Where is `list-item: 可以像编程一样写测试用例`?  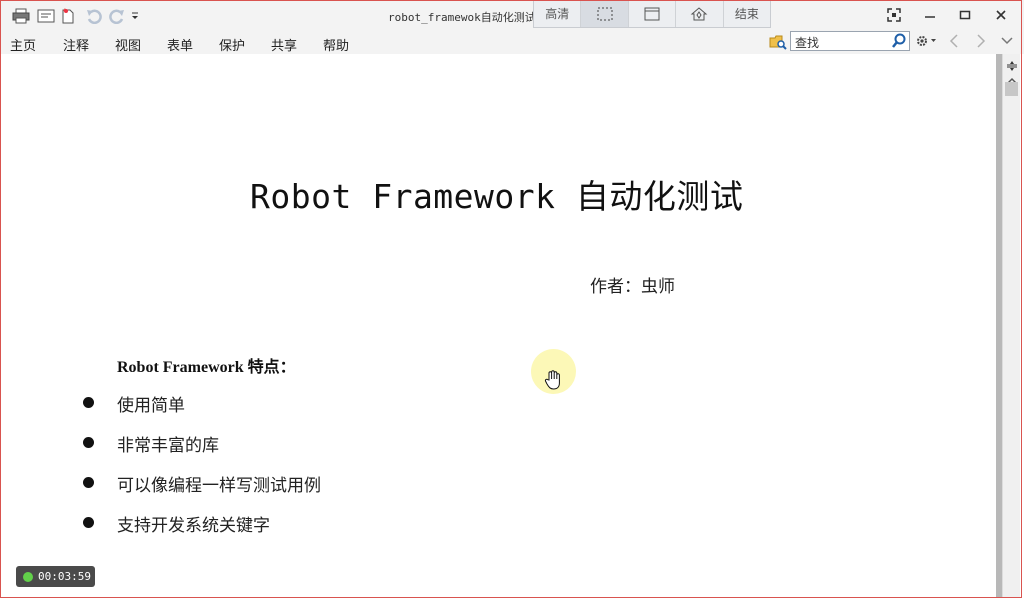
list-item: 可以像编程一样写测试用例 is located at coordinates (200, 483).